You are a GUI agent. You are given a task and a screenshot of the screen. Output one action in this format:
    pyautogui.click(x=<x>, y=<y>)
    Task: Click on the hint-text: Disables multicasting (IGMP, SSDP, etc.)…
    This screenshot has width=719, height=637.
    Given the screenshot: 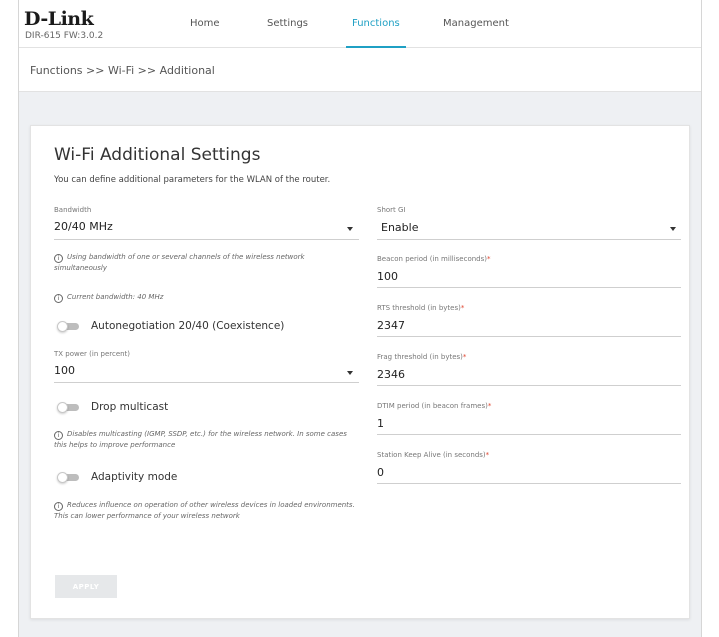 What is the action you would take?
    pyautogui.click(x=200, y=439)
    